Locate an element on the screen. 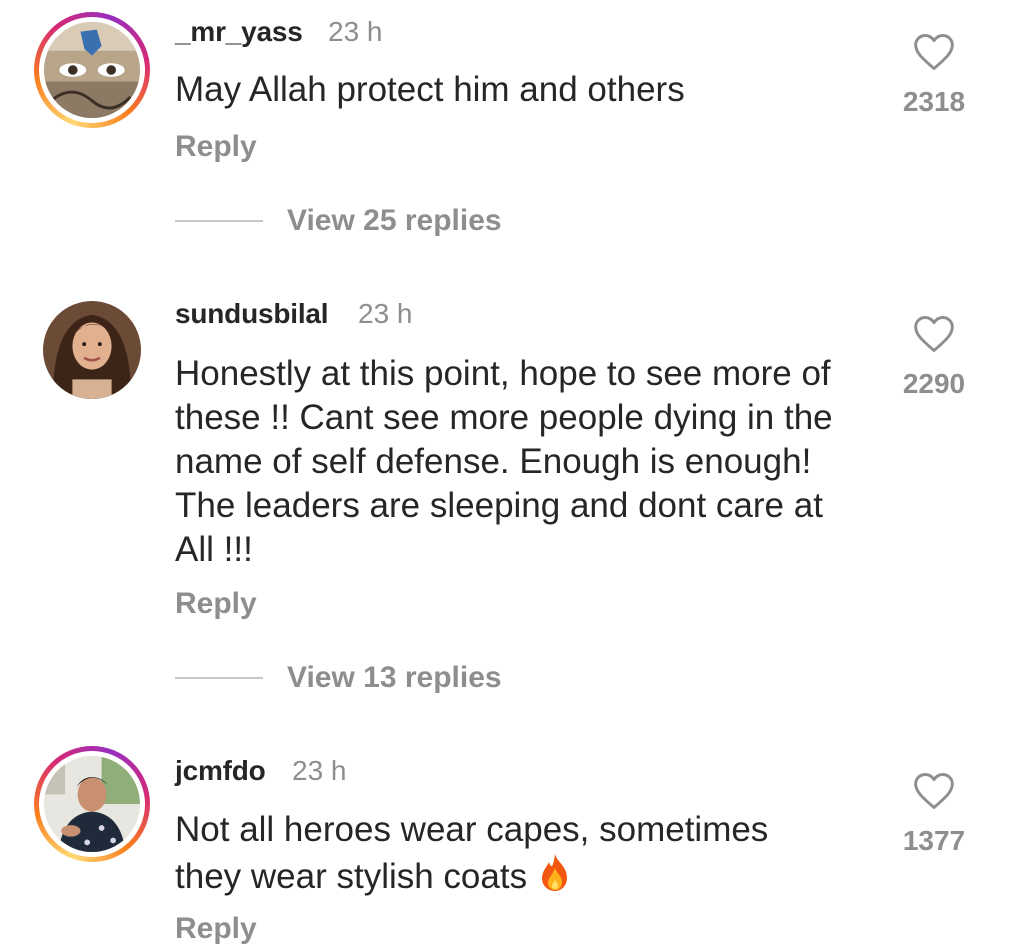 This screenshot has height=951, width=1024. avatar-icon is located at coordinates (92, 804).